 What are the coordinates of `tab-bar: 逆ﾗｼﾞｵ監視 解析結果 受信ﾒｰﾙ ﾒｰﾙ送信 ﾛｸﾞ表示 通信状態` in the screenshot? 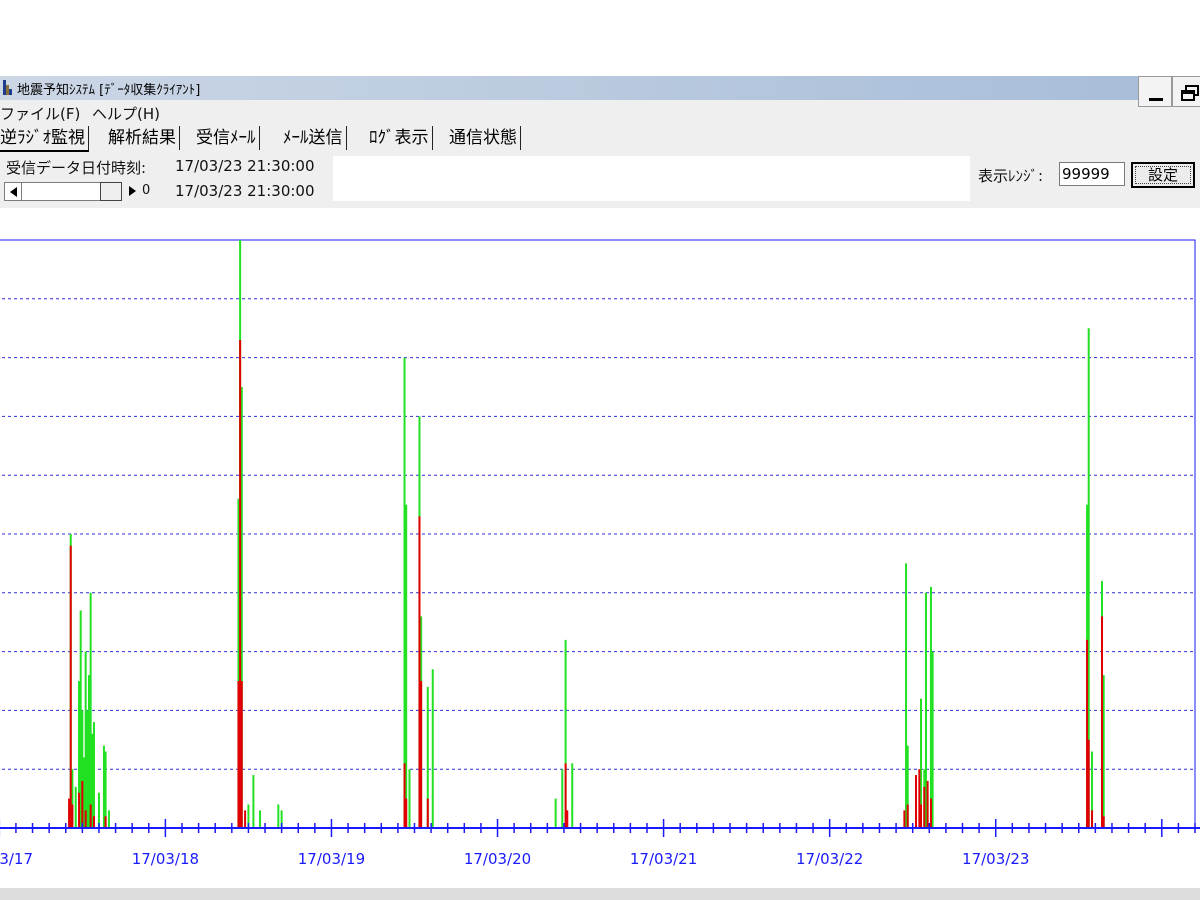 It's located at (600, 139).